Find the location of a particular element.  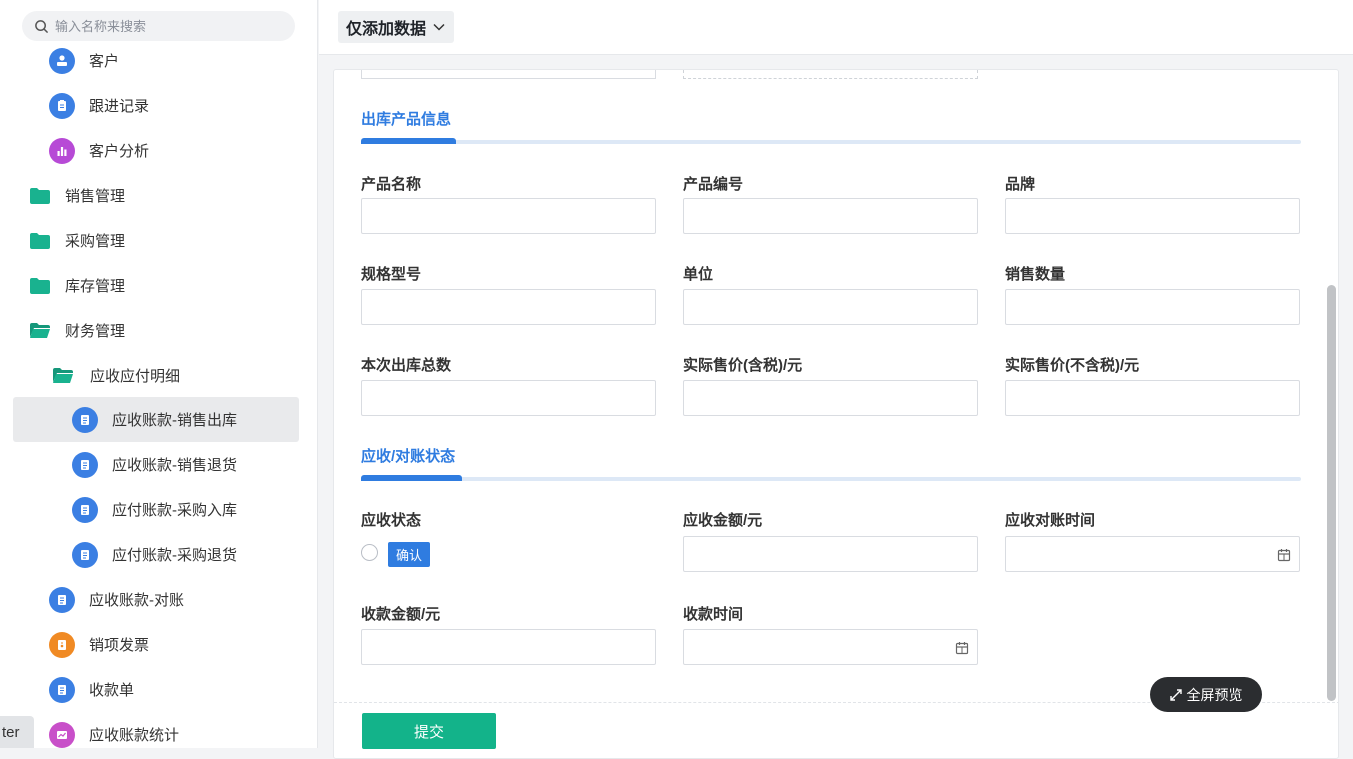

label-receivable-amount: 应收金额/元 is located at coordinates (723, 520).